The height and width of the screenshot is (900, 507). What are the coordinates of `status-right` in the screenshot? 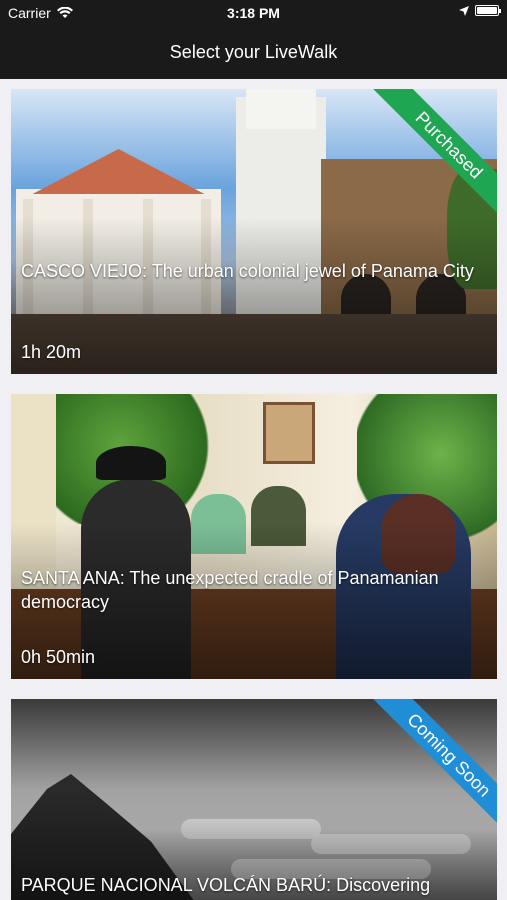 It's located at (480, 10).